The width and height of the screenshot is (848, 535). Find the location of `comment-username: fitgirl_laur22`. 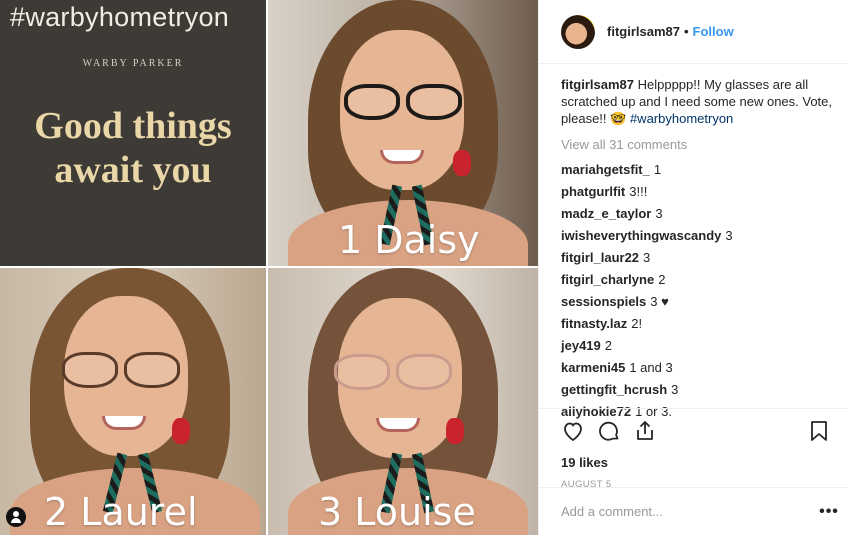

comment-username: fitgirl_laur22 is located at coordinates (600, 257).